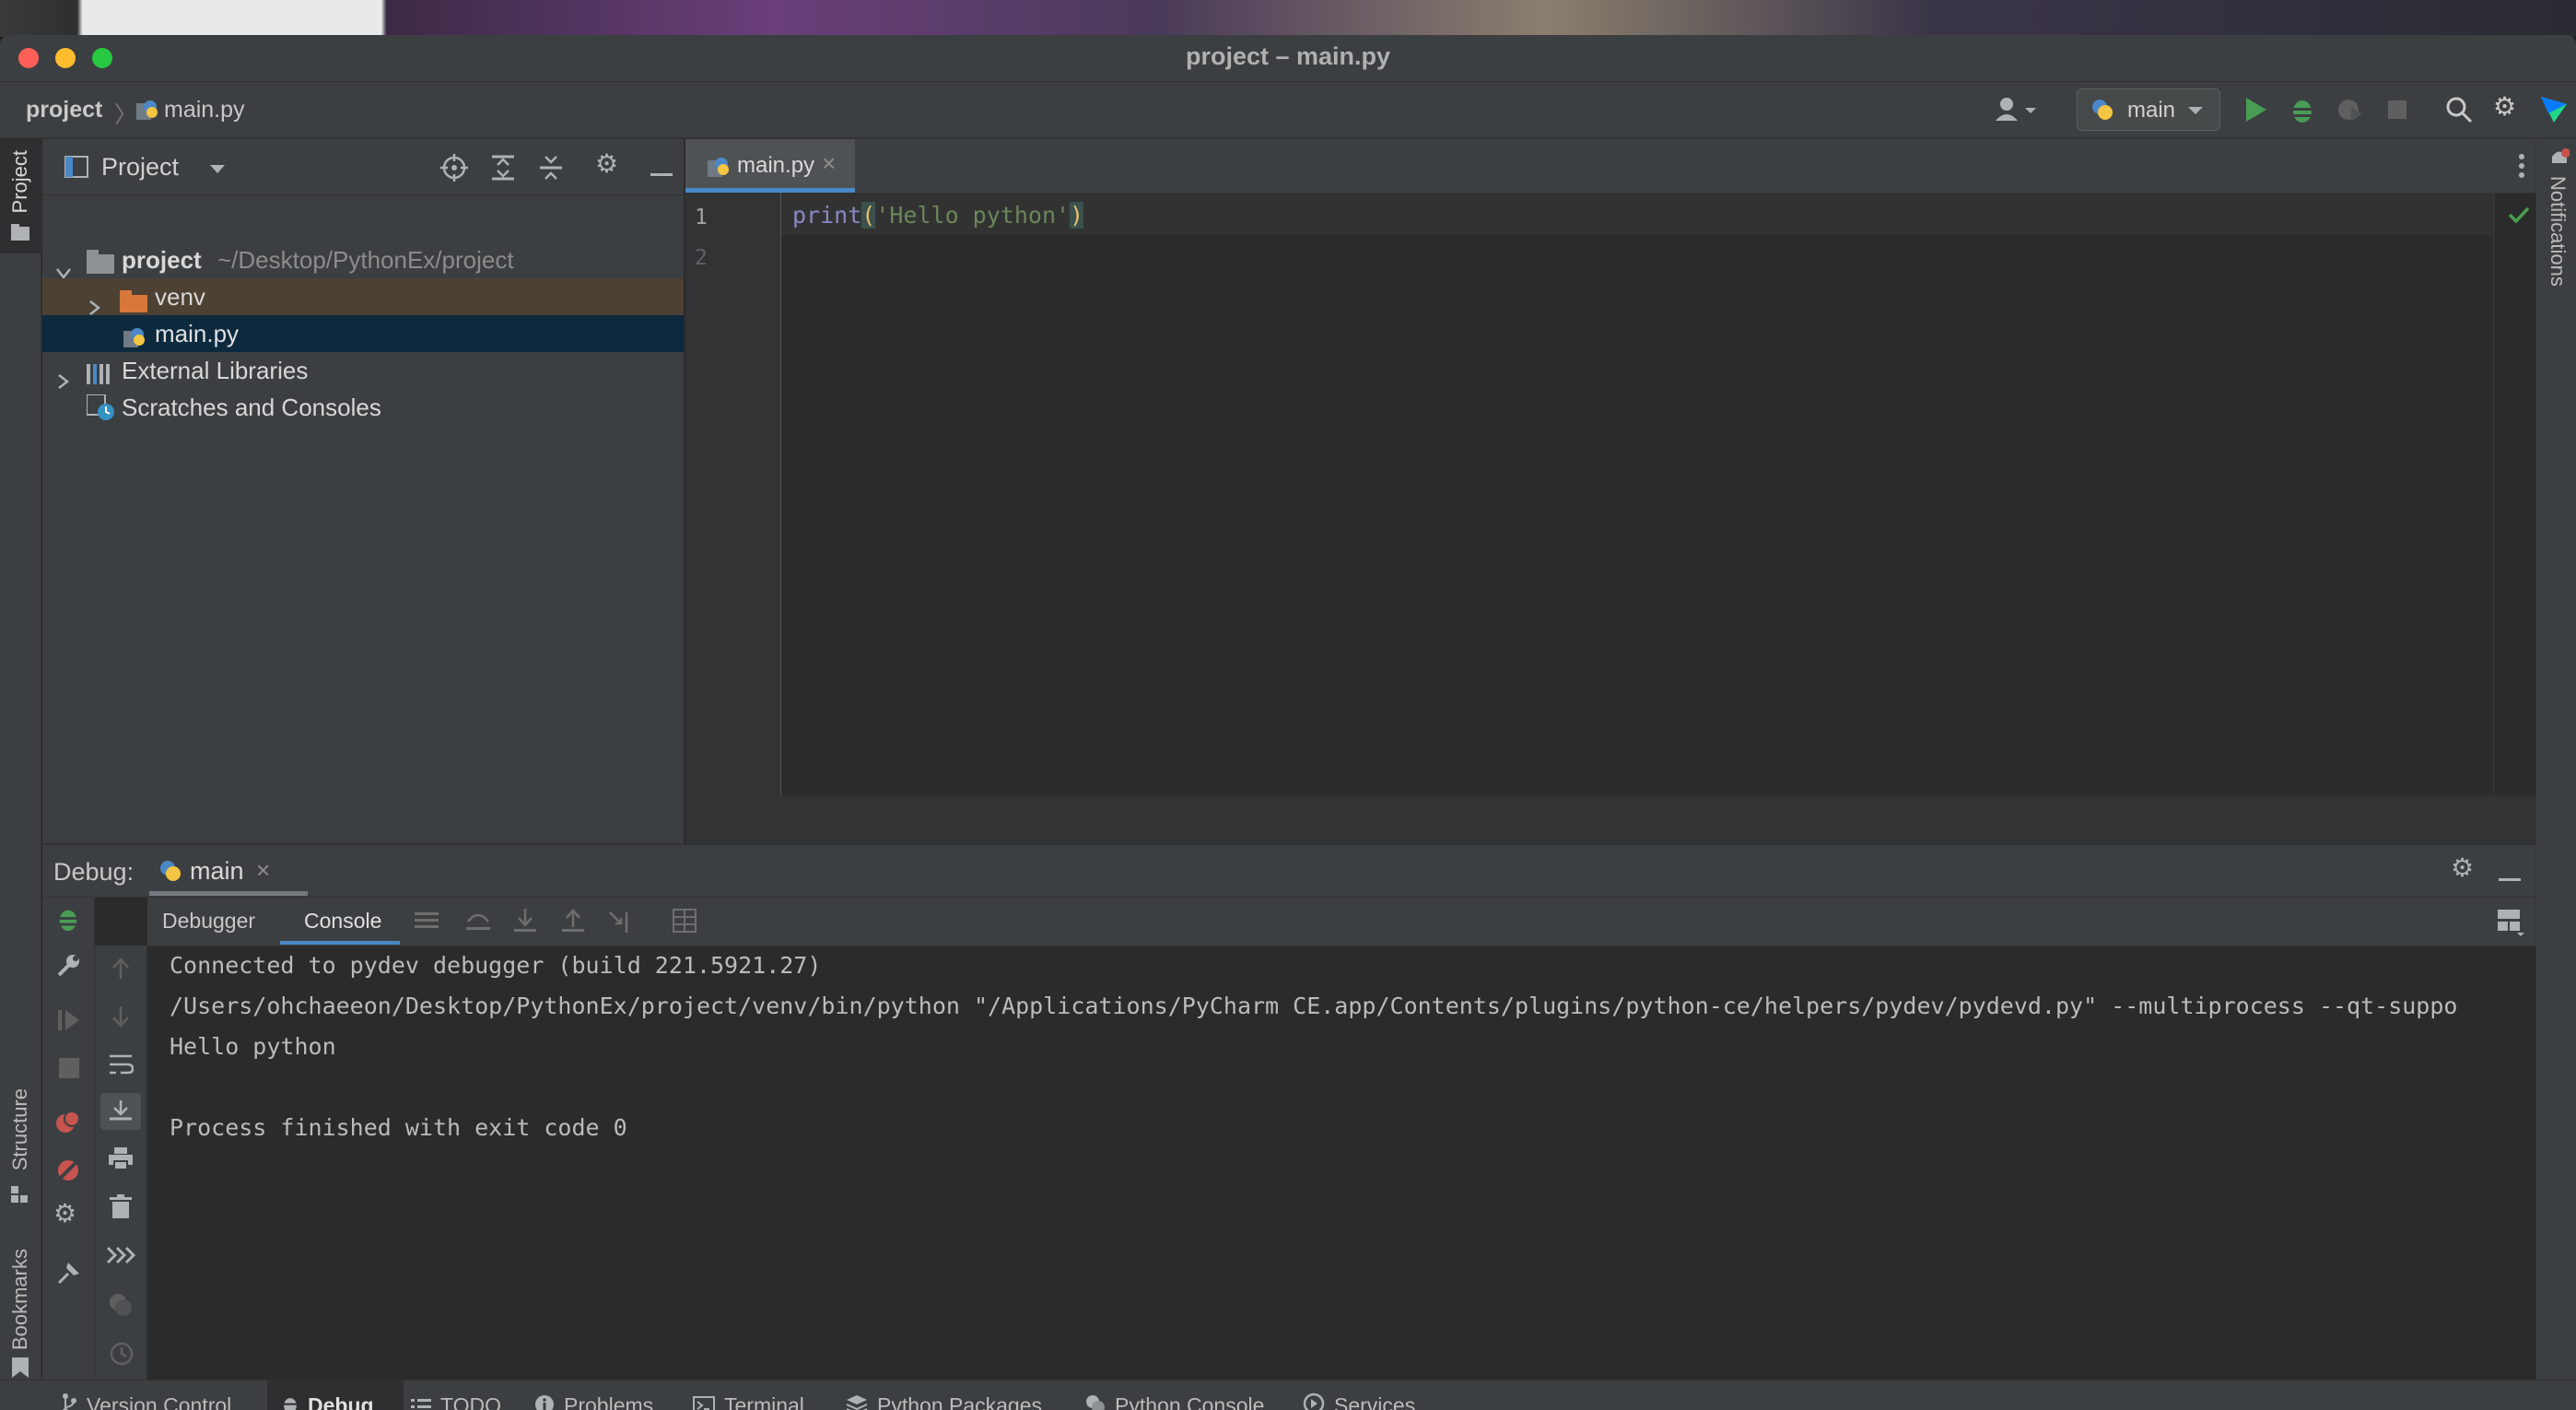 The image size is (2576, 1410). I want to click on bookmark-icon, so click(20, 1369).